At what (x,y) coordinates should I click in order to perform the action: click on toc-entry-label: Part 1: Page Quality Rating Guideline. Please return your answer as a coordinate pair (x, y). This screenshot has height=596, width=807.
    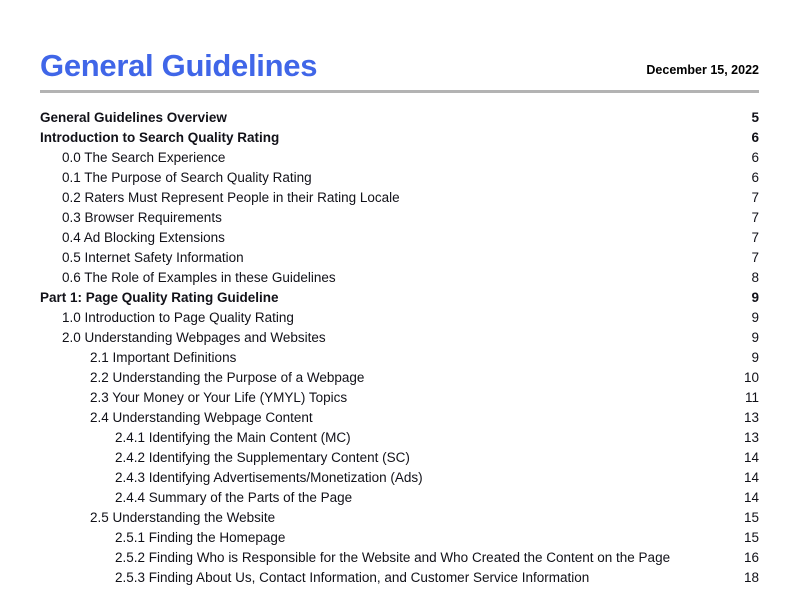
    Looking at the image, I should click on (159, 297).